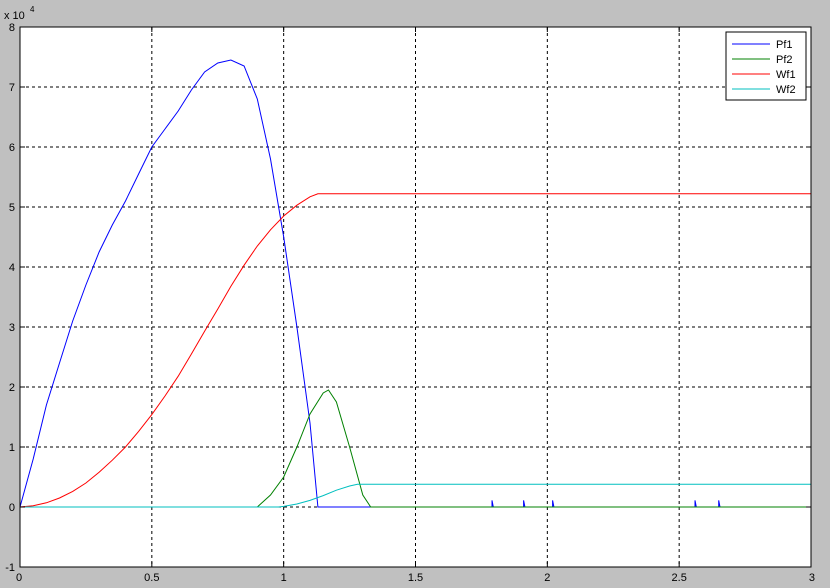  Describe the element at coordinates (679, 578) in the screenshot. I see `x-tick-label: 2.5` at that location.